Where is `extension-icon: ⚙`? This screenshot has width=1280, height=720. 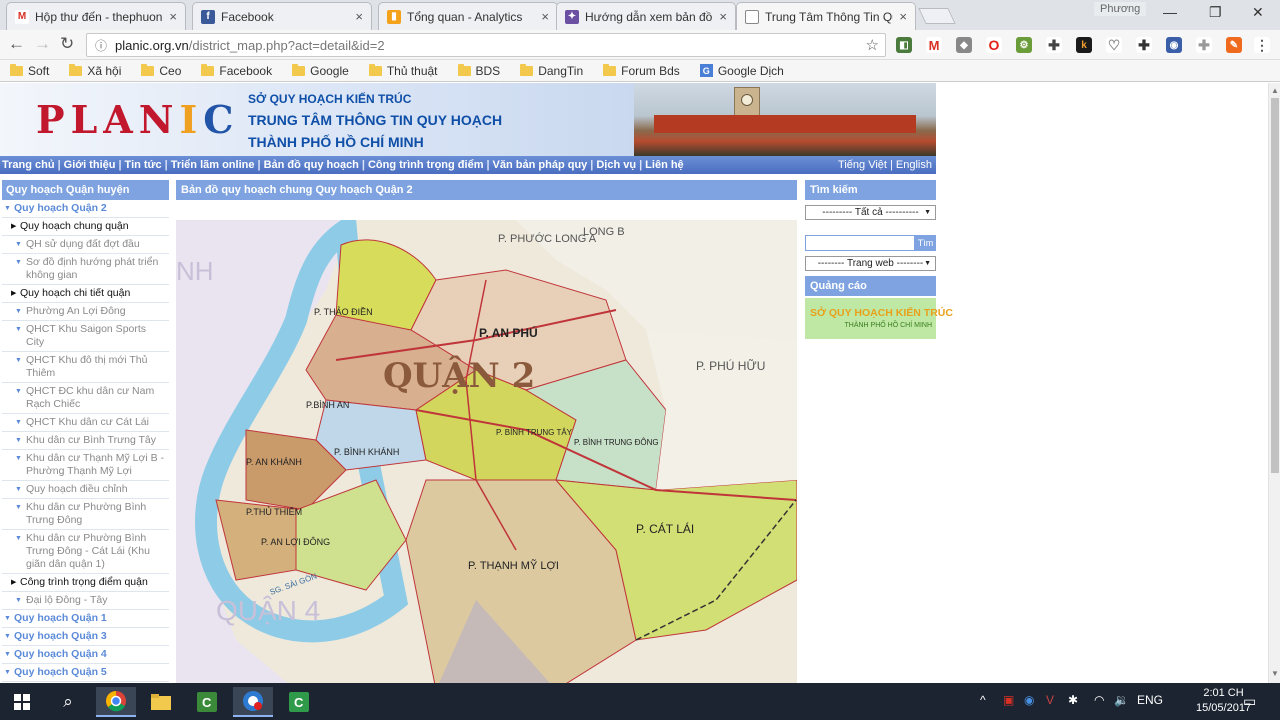
extension-icon: ⚙ is located at coordinates (1024, 45).